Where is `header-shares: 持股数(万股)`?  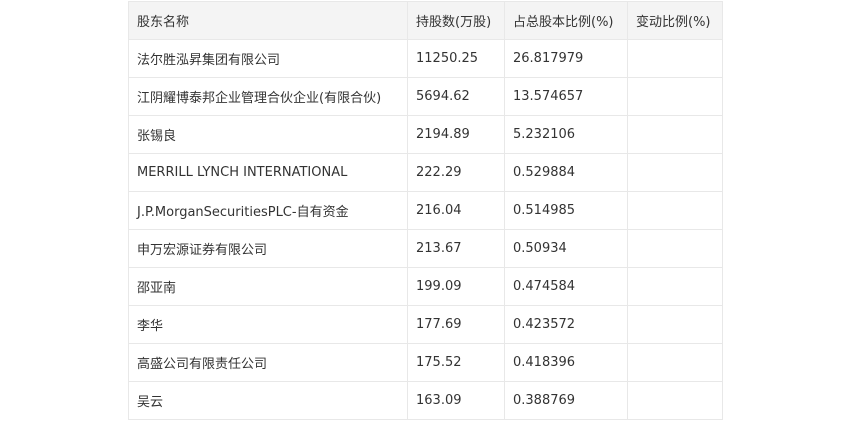
header-shares: 持股数(万股) is located at coordinates (456, 20).